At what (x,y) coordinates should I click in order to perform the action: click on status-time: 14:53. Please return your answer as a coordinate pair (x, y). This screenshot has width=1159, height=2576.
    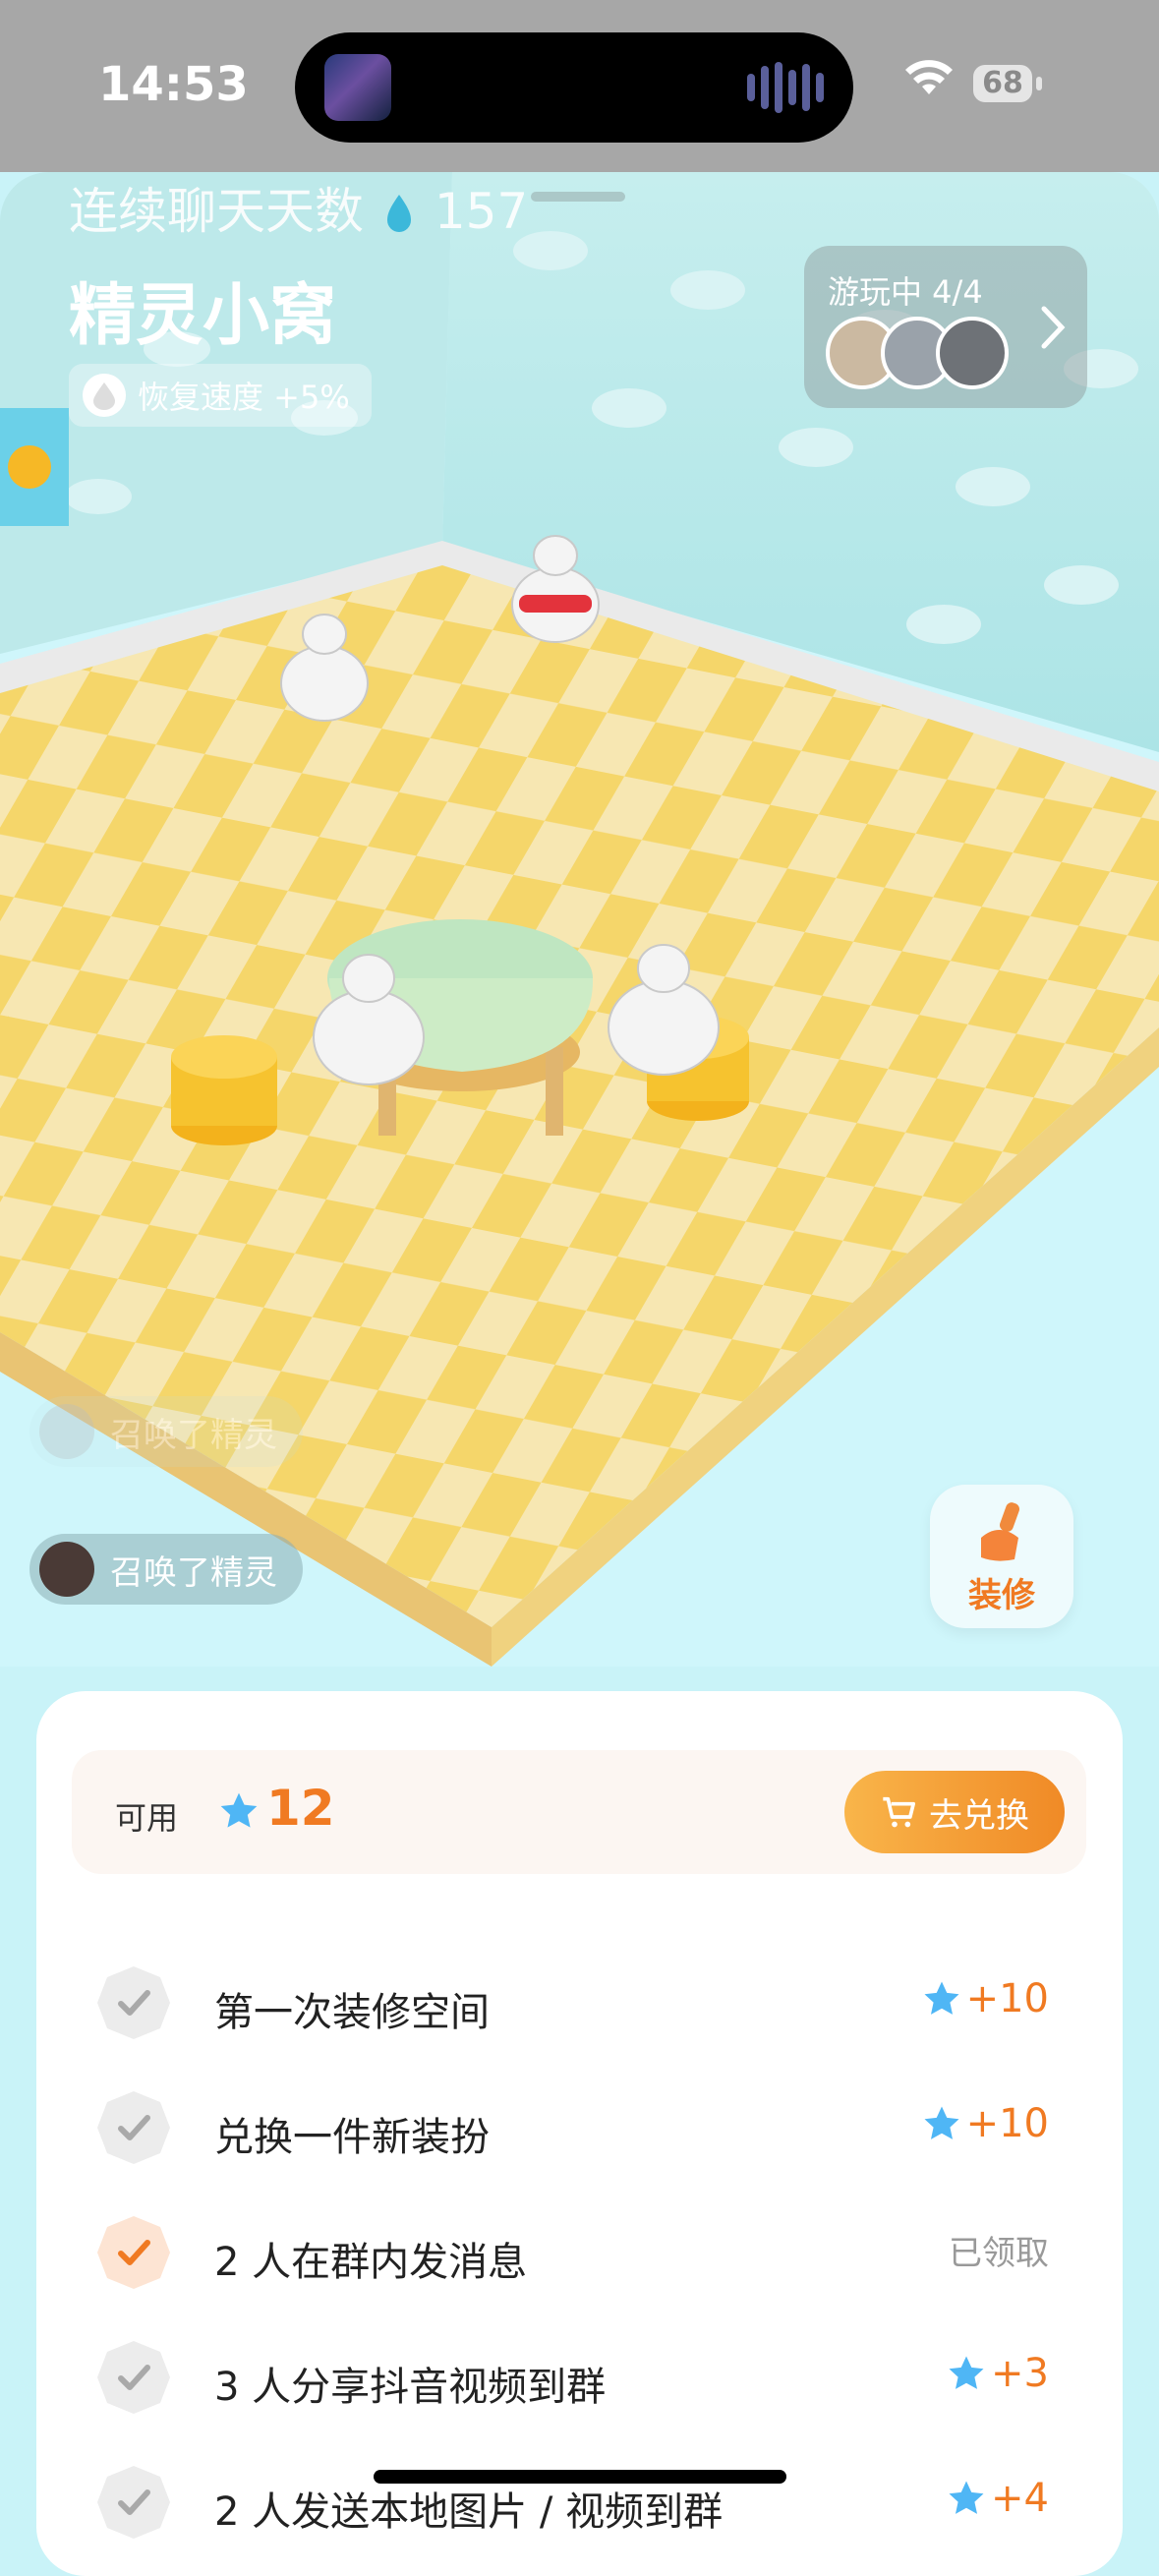
    Looking at the image, I should click on (173, 84).